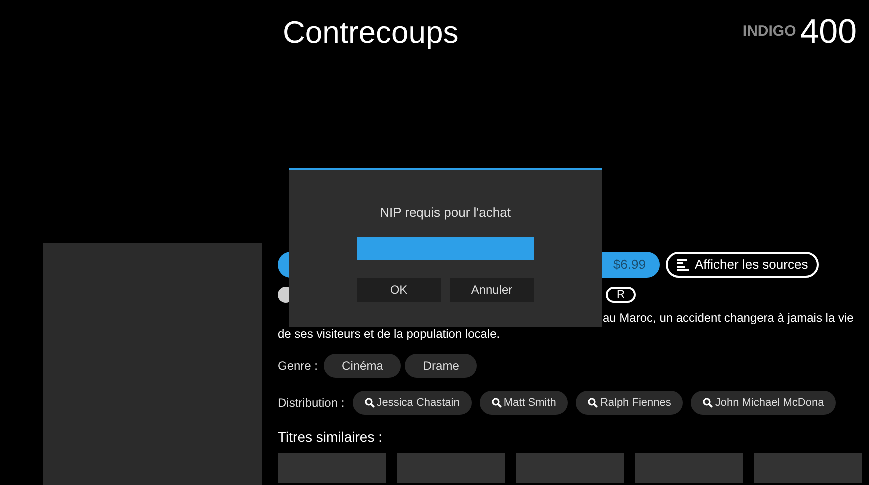  What do you see at coordinates (371, 32) in the screenshot?
I see `page-title: Contrecoups` at bounding box center [371, 32].